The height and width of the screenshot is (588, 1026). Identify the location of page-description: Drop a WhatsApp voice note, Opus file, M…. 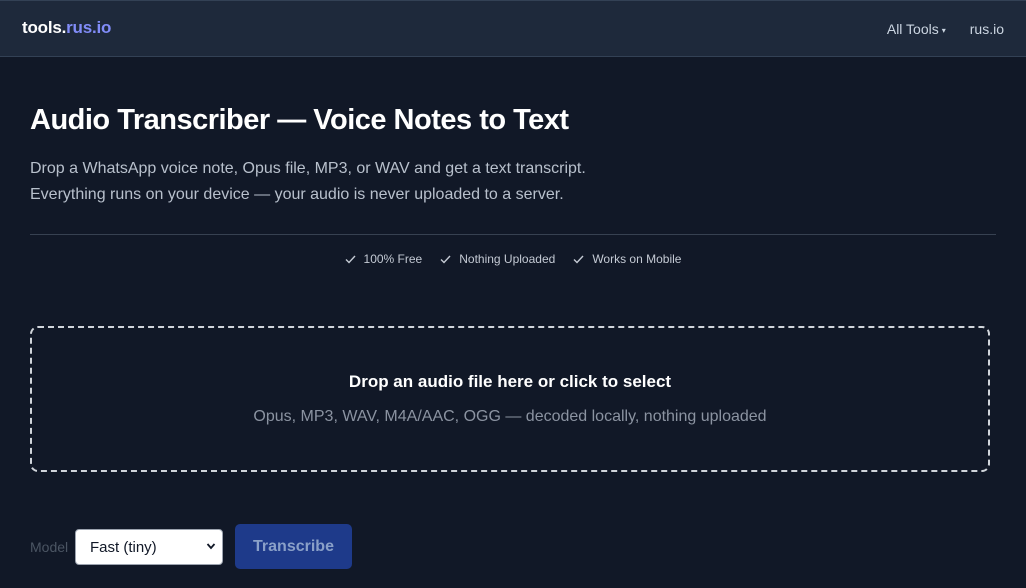
(308, 182).